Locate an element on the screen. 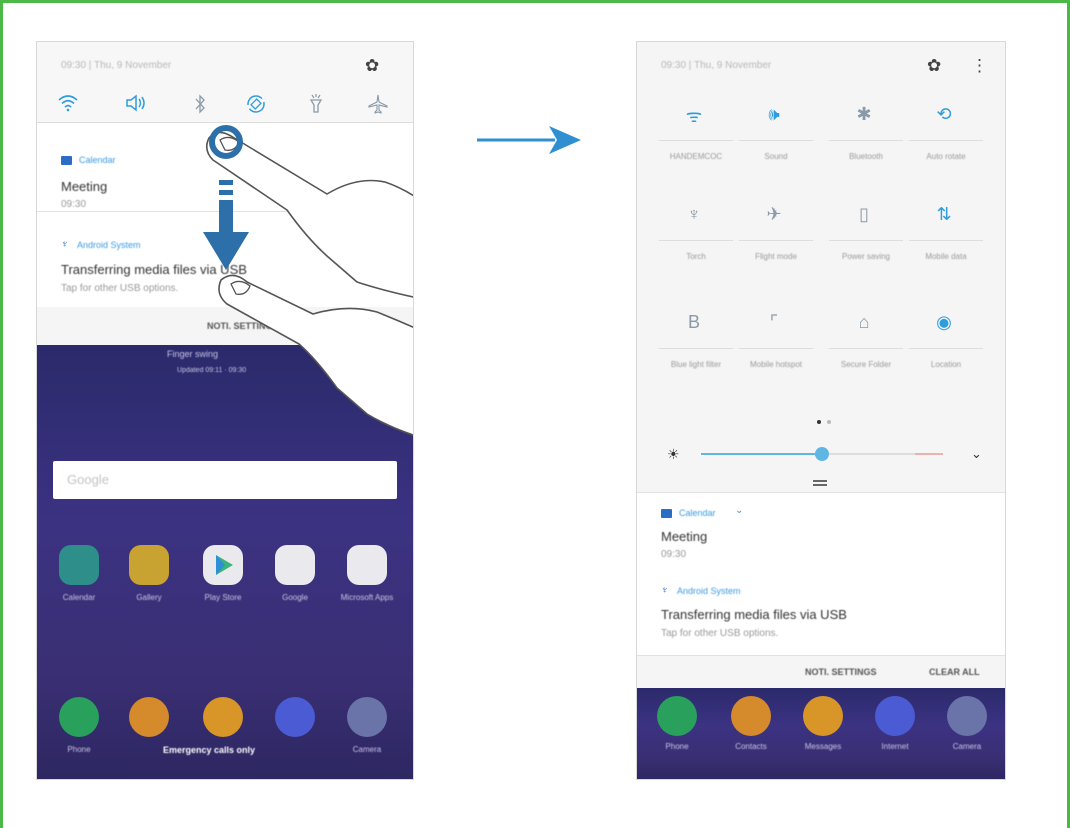 Image resolution: width=1070 pixels, height=828 pixels. brightness-slider-fill is located at coordinates (761, 454).